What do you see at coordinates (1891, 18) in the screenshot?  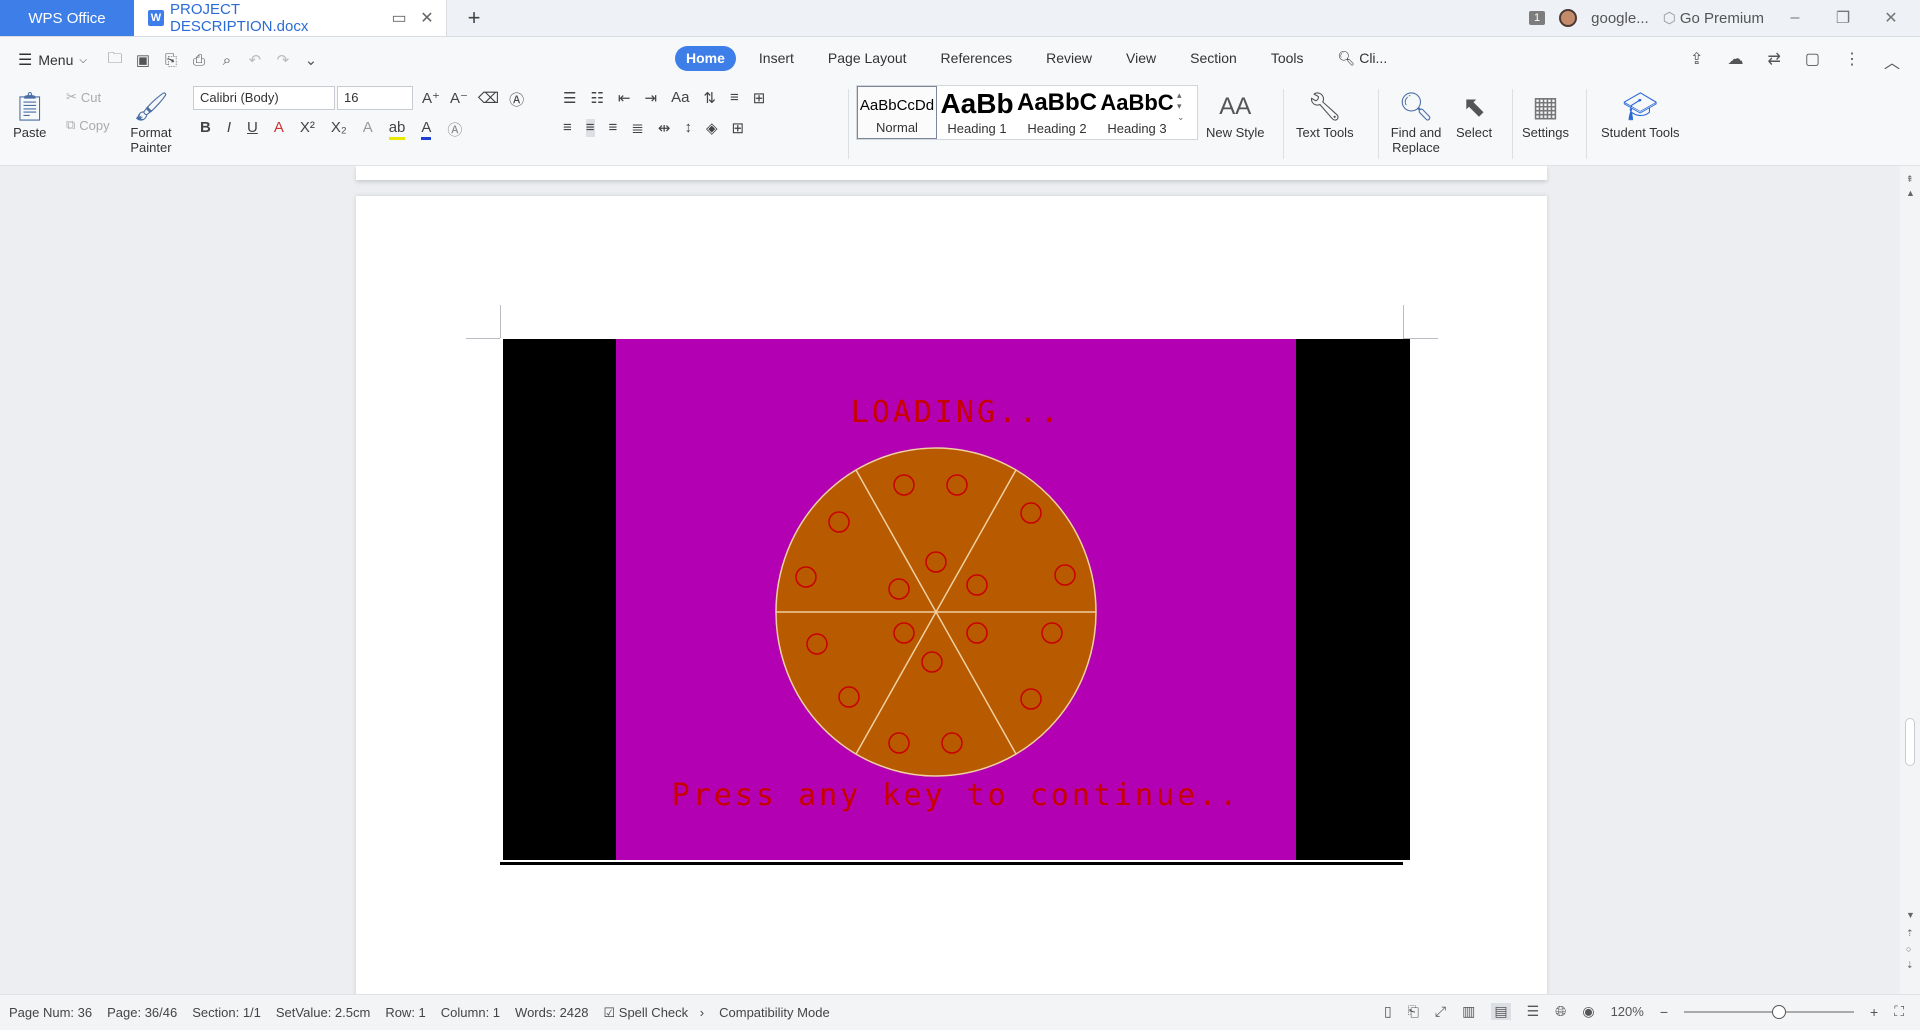 I see `close-window-icon: ✕` at bounding box center [1891, 18].